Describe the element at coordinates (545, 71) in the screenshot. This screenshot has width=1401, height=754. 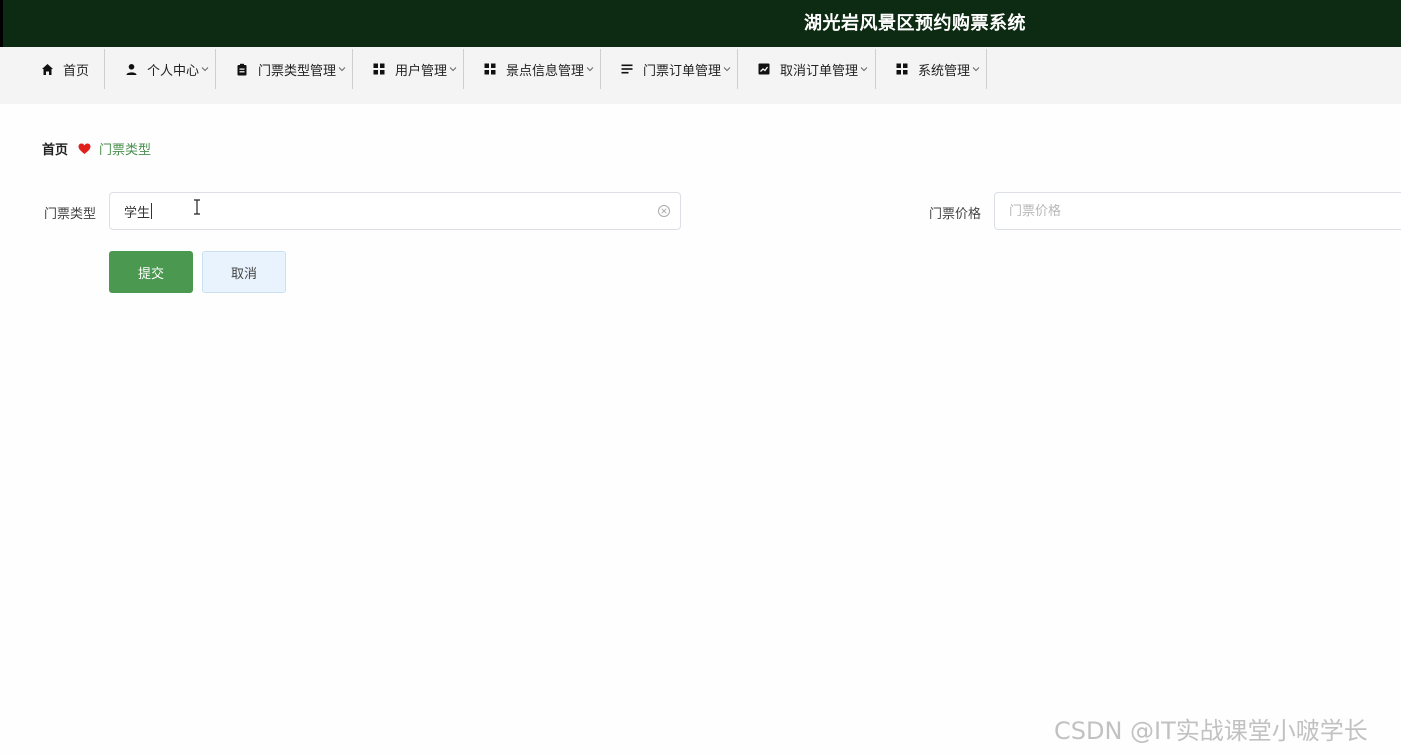
I see `nav-item-label: 景点信息管理` at that location.